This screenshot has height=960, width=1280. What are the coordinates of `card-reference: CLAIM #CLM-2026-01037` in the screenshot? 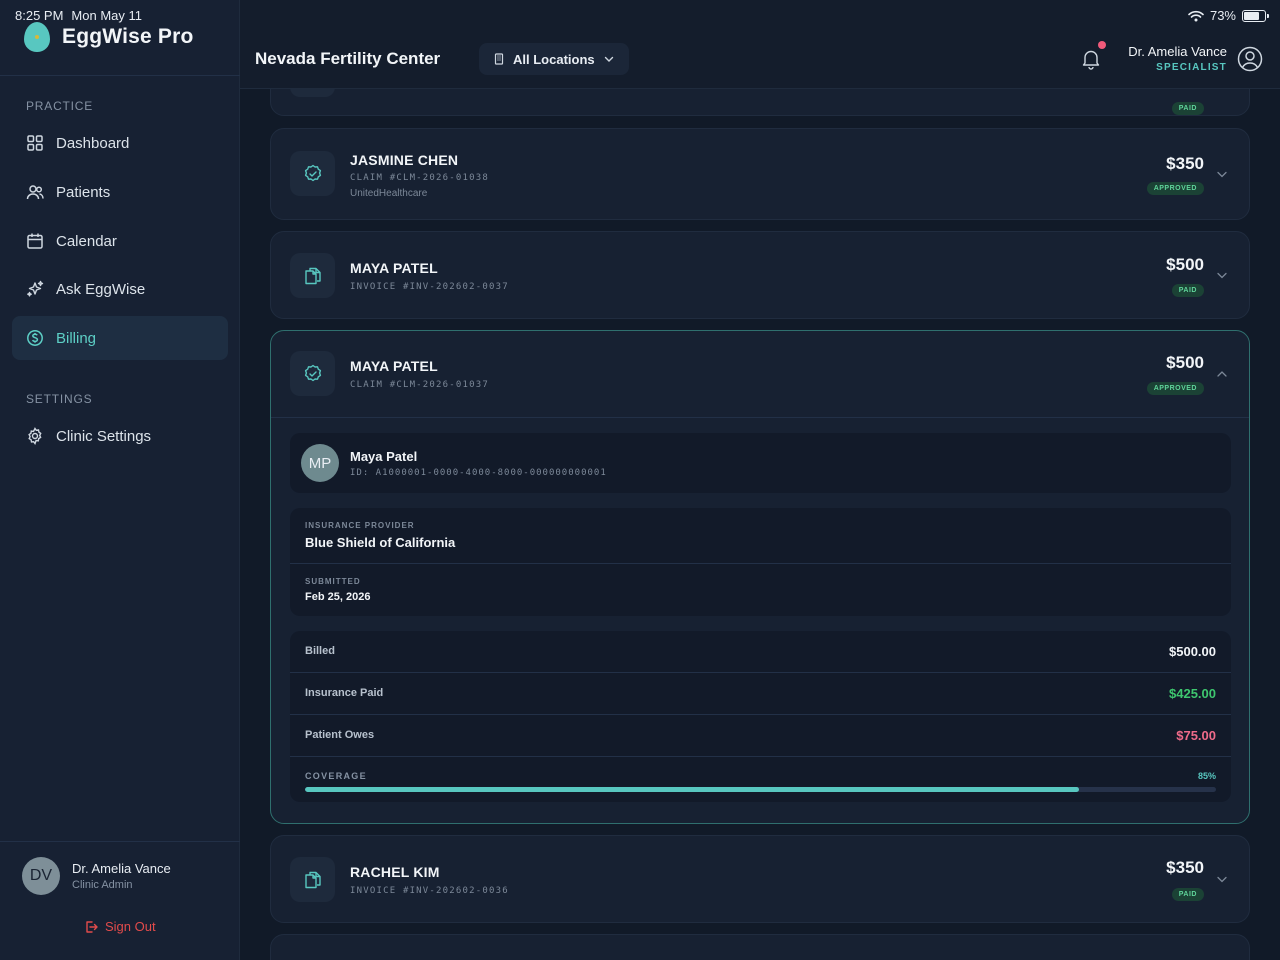 It's located at (419, 385).